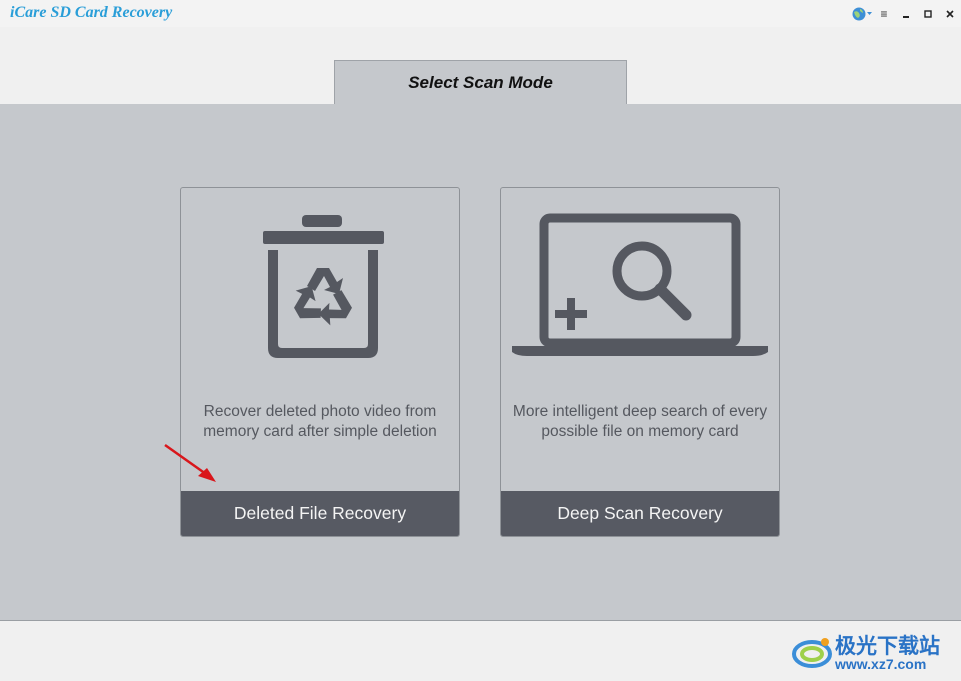  I want to click on title-bar: iCare SD Card Recovery ≡, so click(480, 13).